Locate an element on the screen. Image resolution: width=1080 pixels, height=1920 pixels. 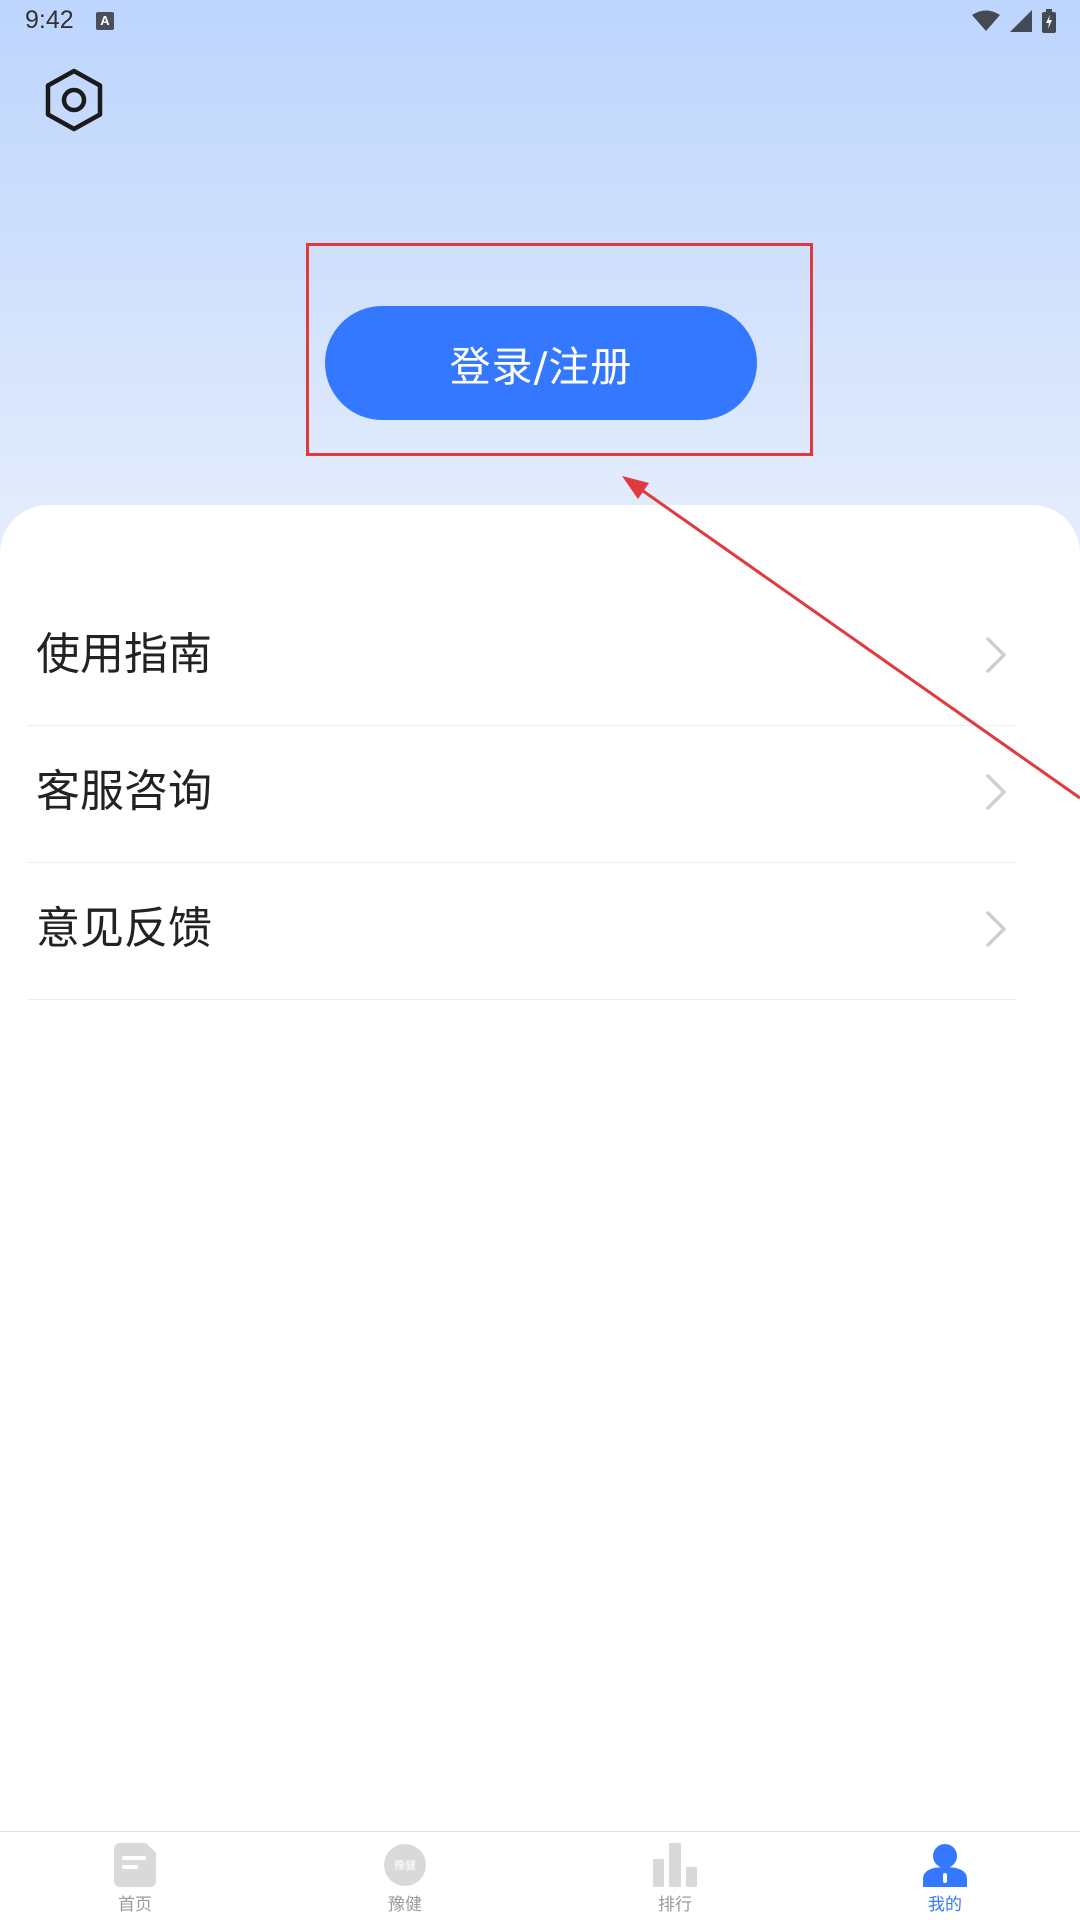
login-register-button: 登录/注册 is located at coordinates (541, 363).